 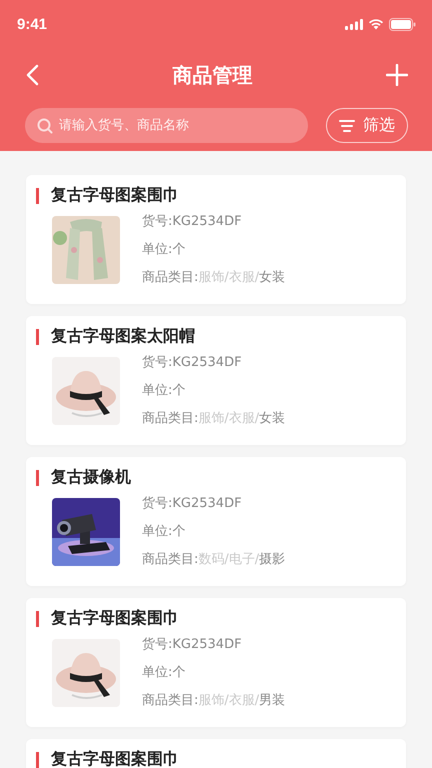 What do you see at coordinates (402, 24) in the screenshot?
I see `battery-icon` at bounding box center [402, 24].